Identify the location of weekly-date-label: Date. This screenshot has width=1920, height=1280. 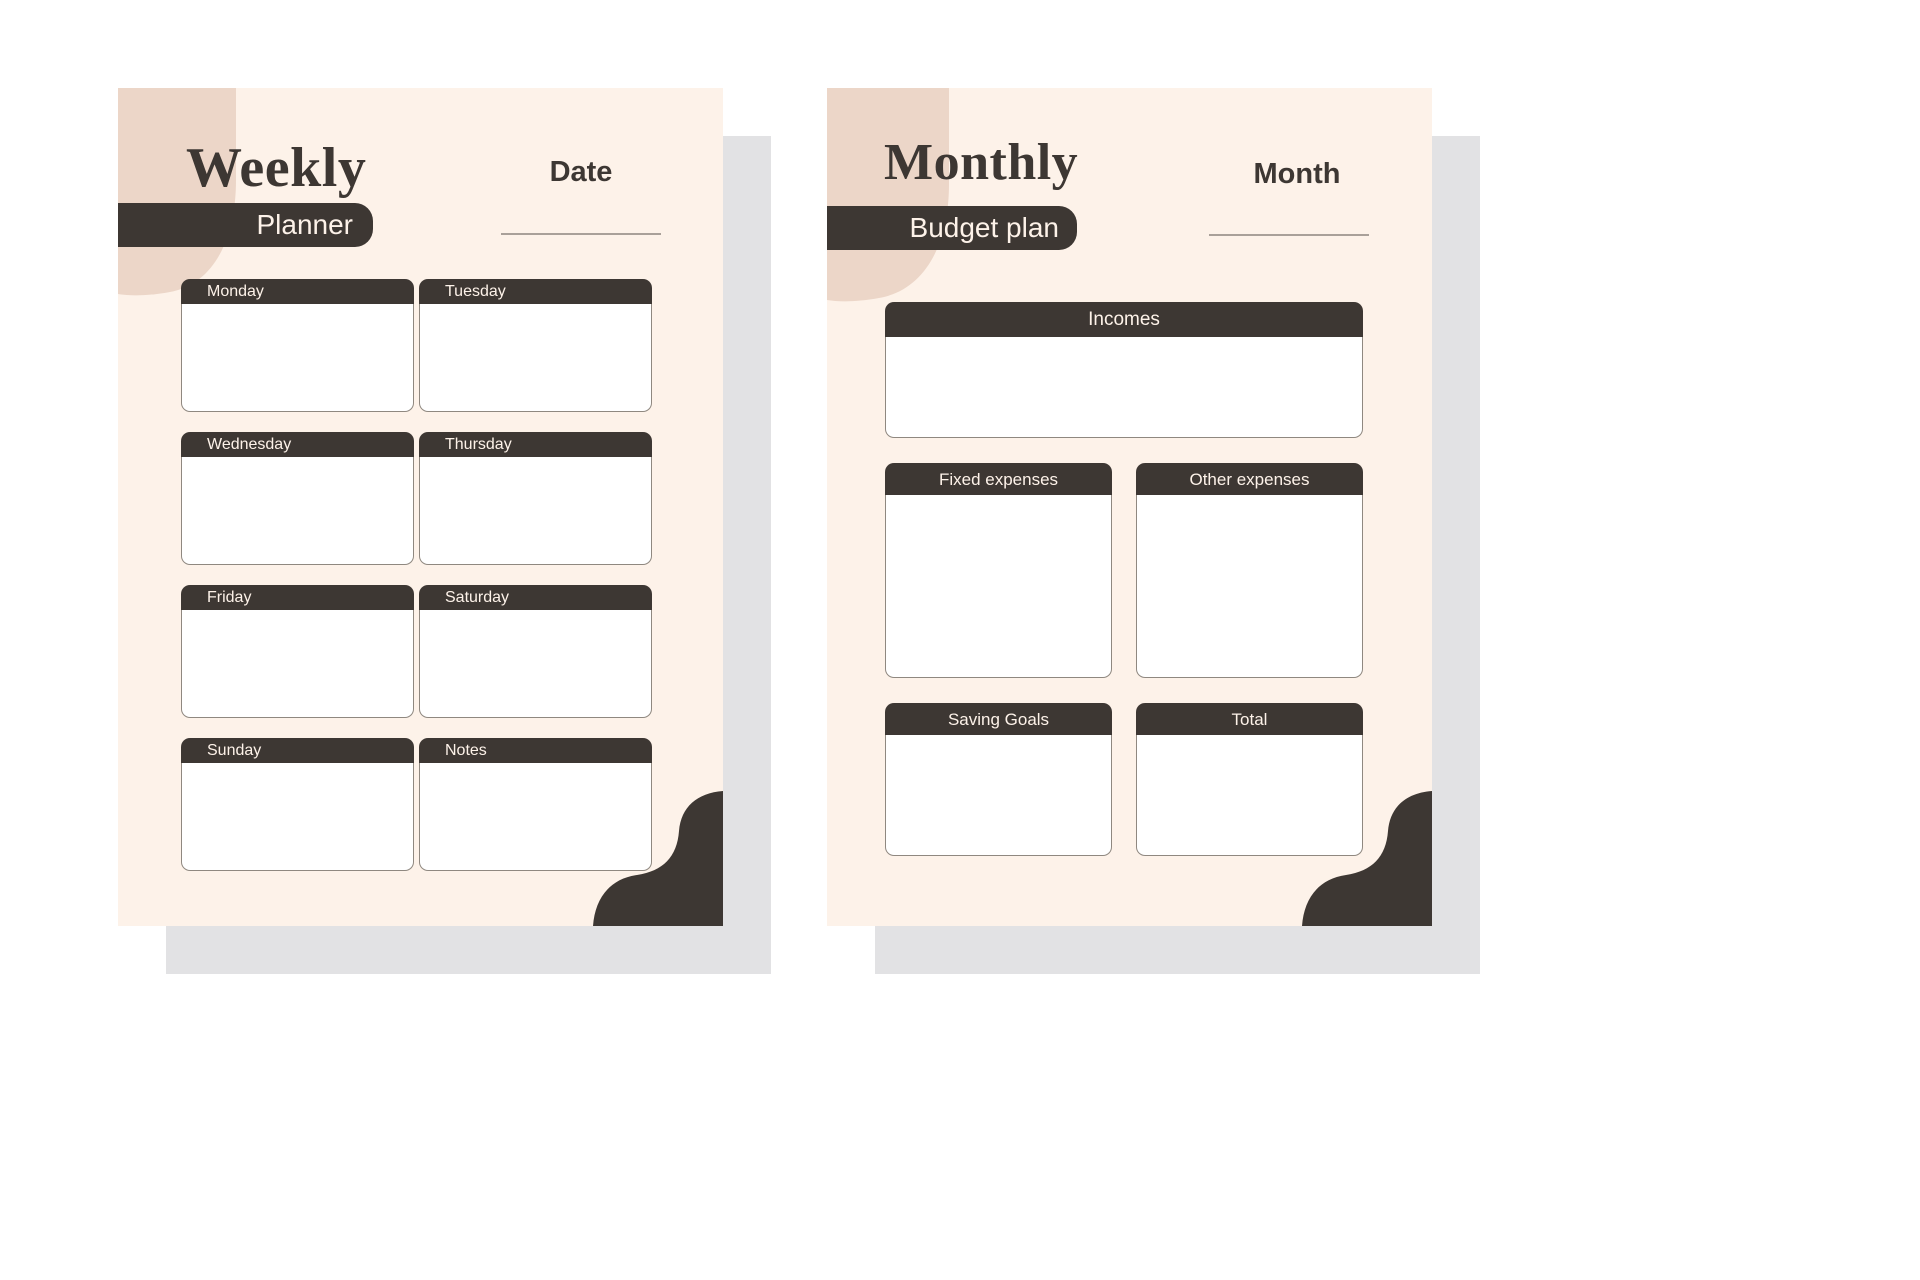
(581, 172).